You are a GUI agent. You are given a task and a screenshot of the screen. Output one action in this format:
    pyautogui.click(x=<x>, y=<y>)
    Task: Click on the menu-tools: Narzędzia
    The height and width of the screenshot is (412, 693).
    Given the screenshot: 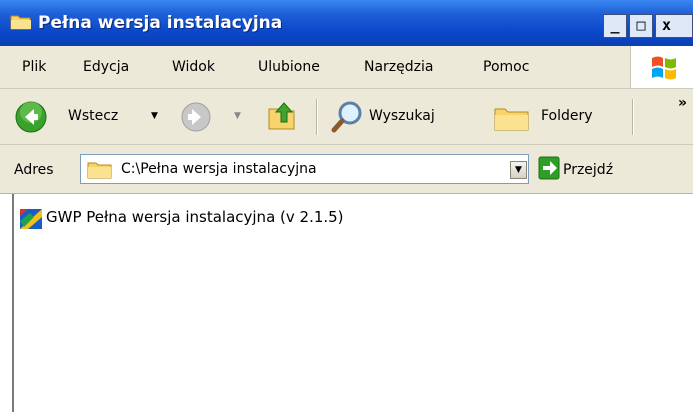 What is the action you would take?
    pyautogui.click(x=398, y=67)
    